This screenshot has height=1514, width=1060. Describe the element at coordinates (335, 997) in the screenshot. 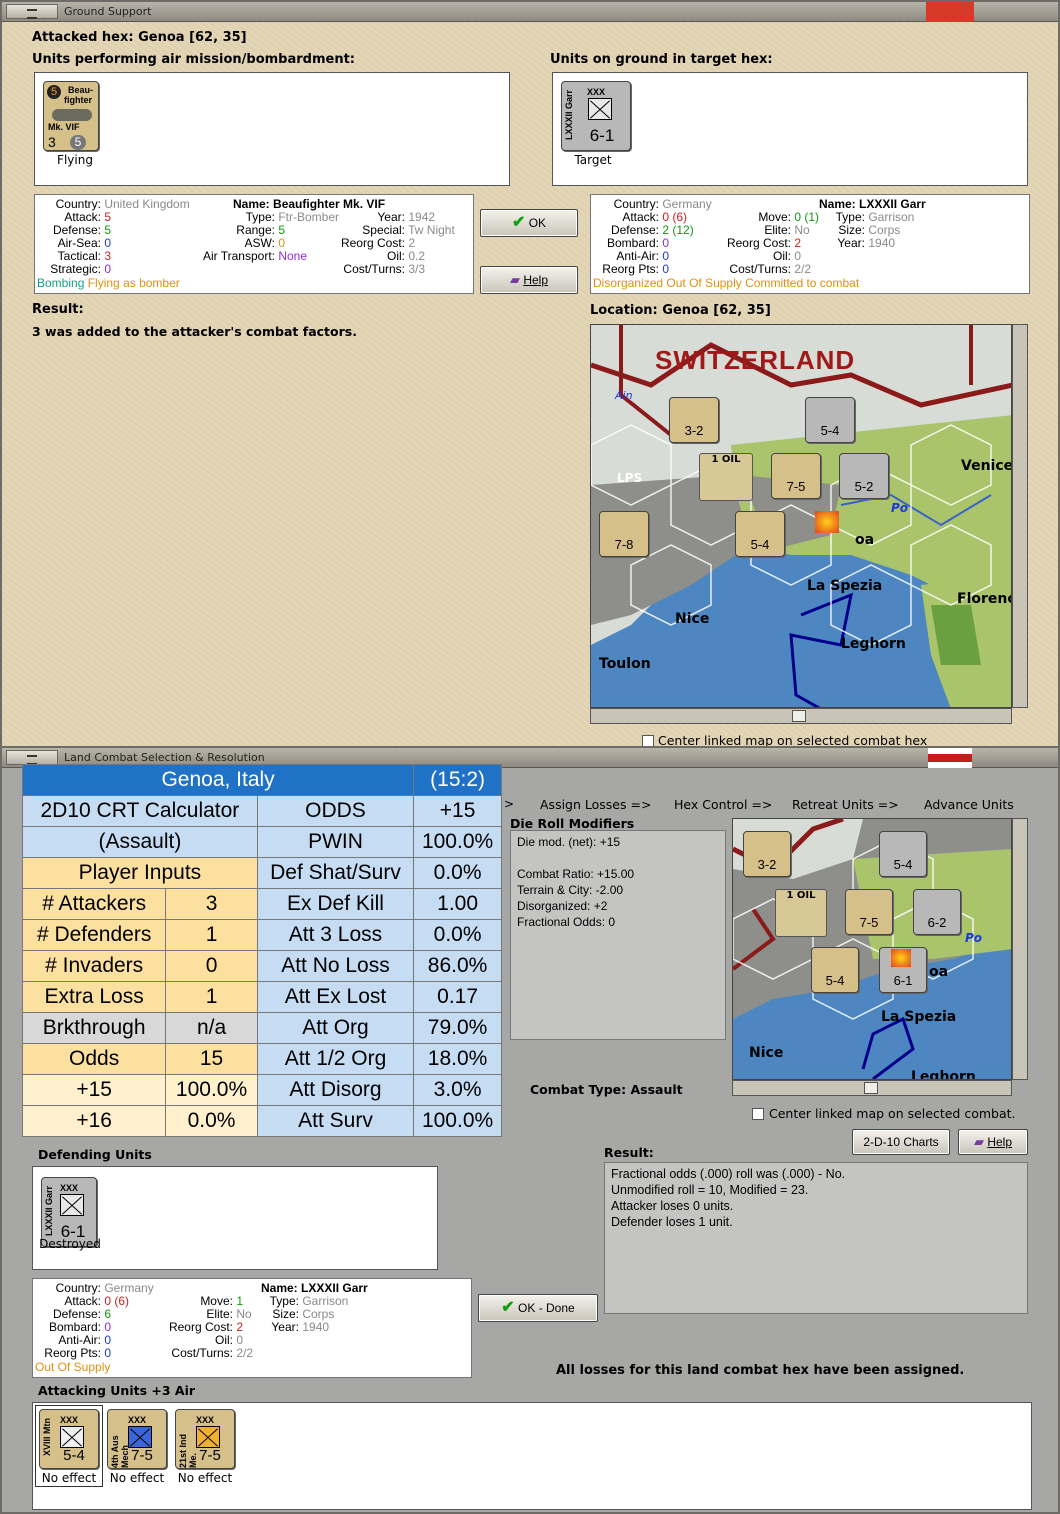

I see `crt-attexlost-label: Att Ex Lost` at that location.